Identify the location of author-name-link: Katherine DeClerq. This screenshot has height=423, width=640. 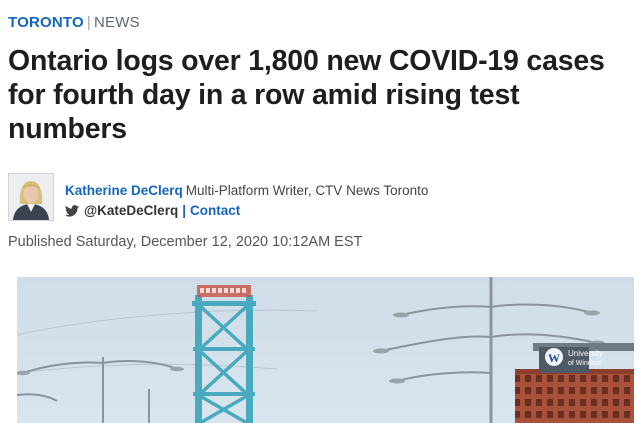
(124, 190).